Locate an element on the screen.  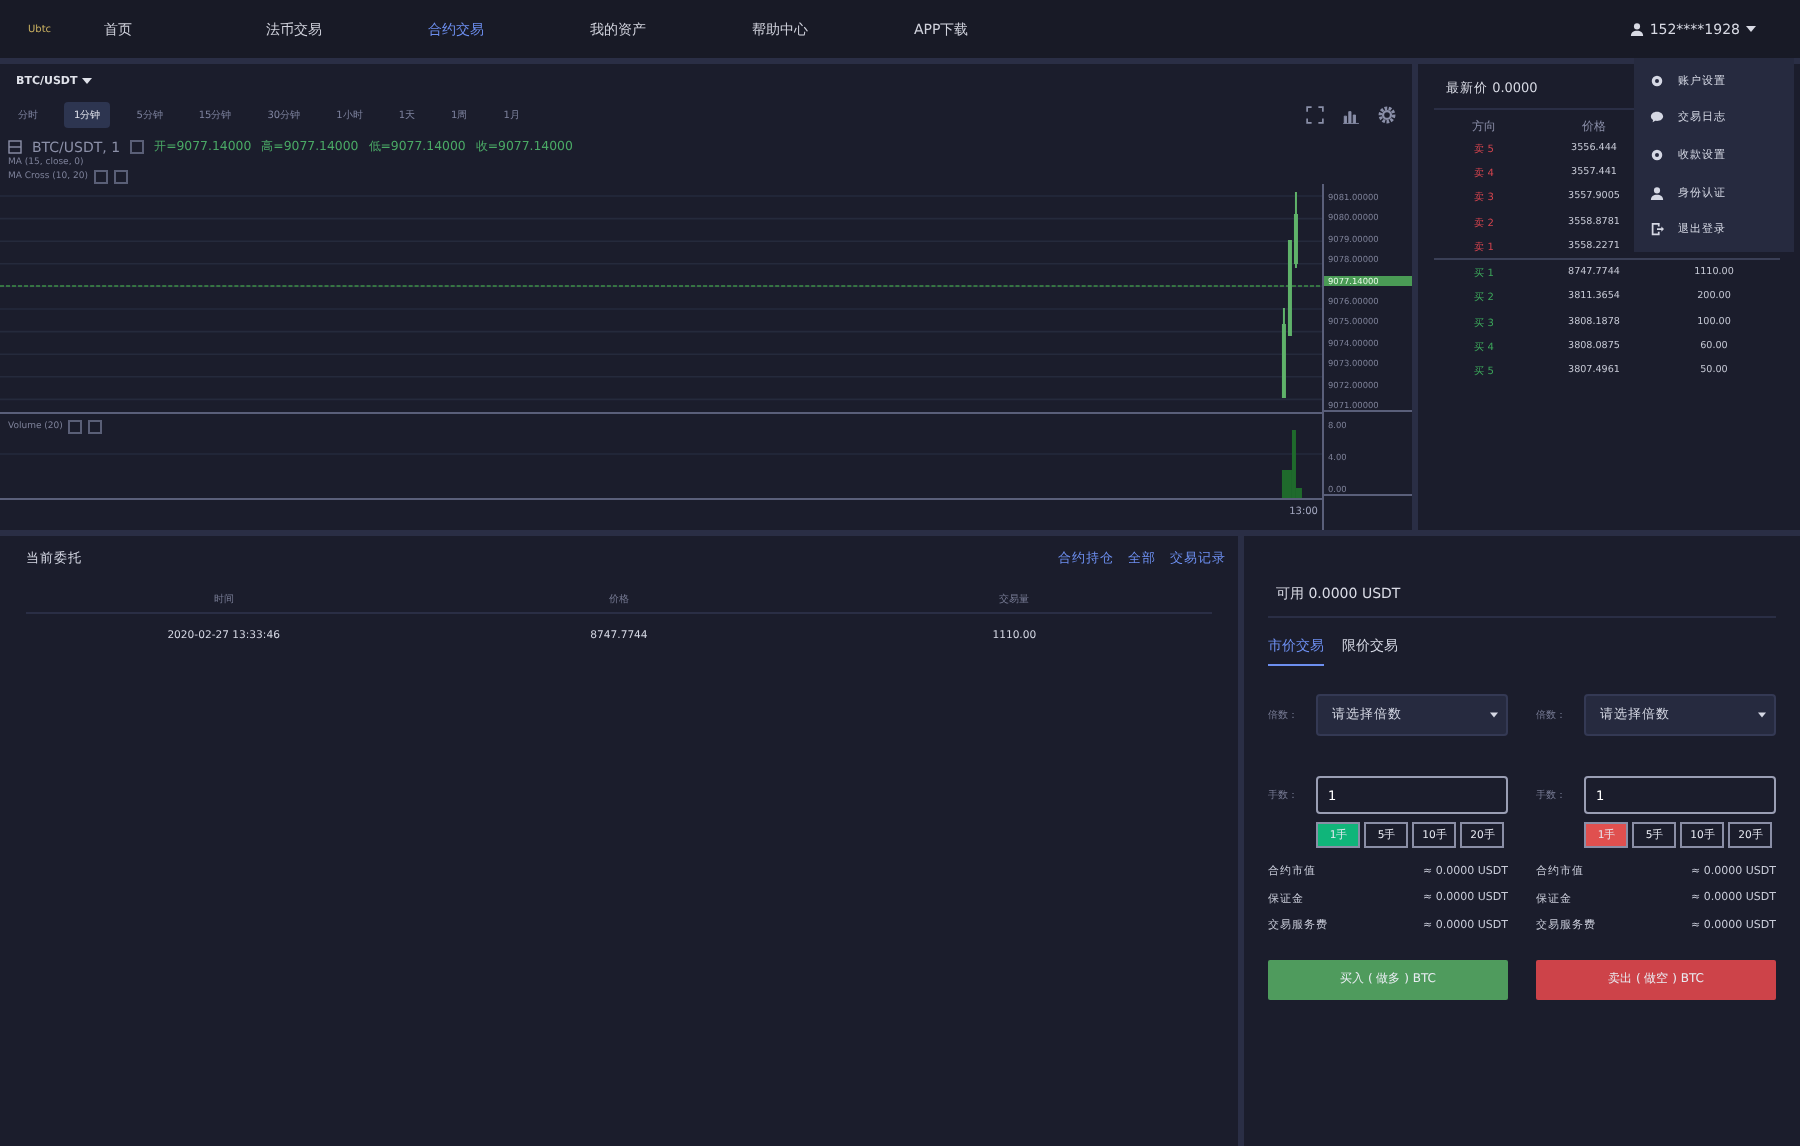
chat-bubble-icon is located at coordinates (1657, 117).